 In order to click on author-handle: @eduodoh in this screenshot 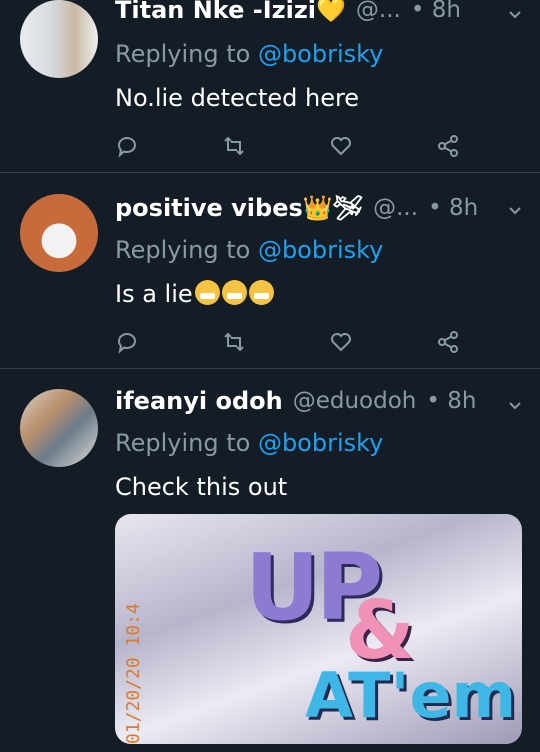, I will do `click(355, 401)`.